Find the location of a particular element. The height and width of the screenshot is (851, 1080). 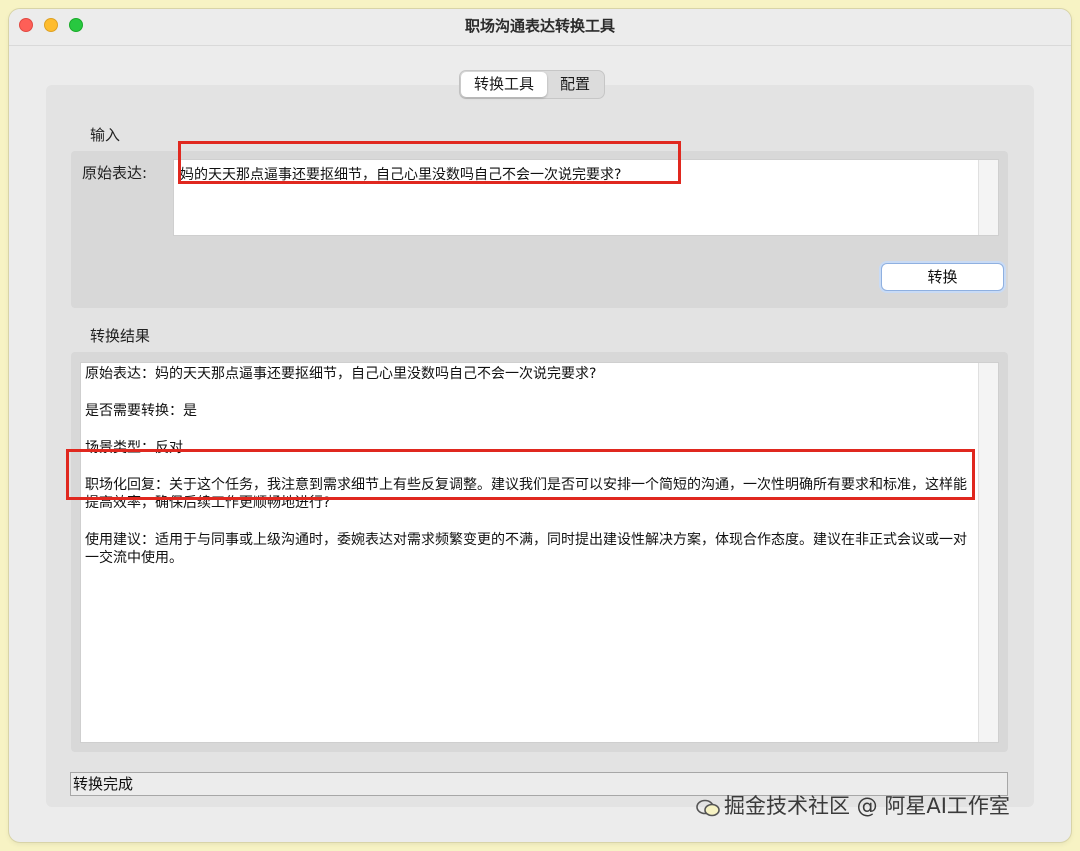

input-section-label: 输入 is located at coordinates (105, 135).